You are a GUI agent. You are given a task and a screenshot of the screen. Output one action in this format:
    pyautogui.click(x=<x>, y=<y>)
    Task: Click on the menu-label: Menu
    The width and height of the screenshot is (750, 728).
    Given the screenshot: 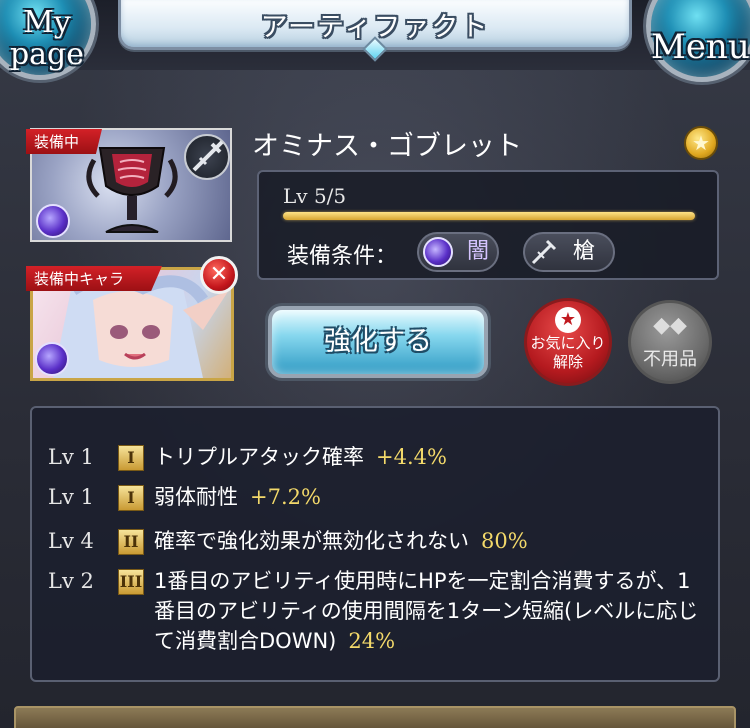 What is the action you would take?
    pyautogui.click(x=700, y=47)
    